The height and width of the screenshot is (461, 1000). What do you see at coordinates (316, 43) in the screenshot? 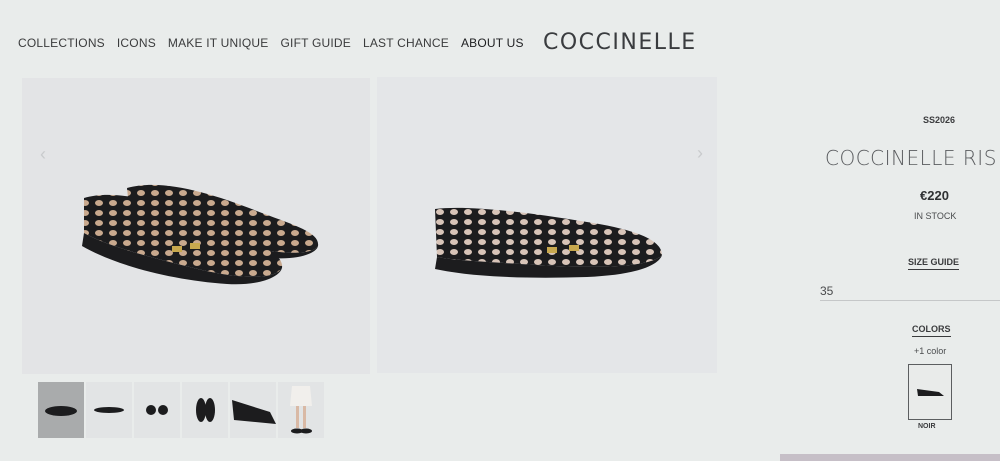
I see `nav-gift-guide: GIFT GUIDE` at bounding box center [316, 43].